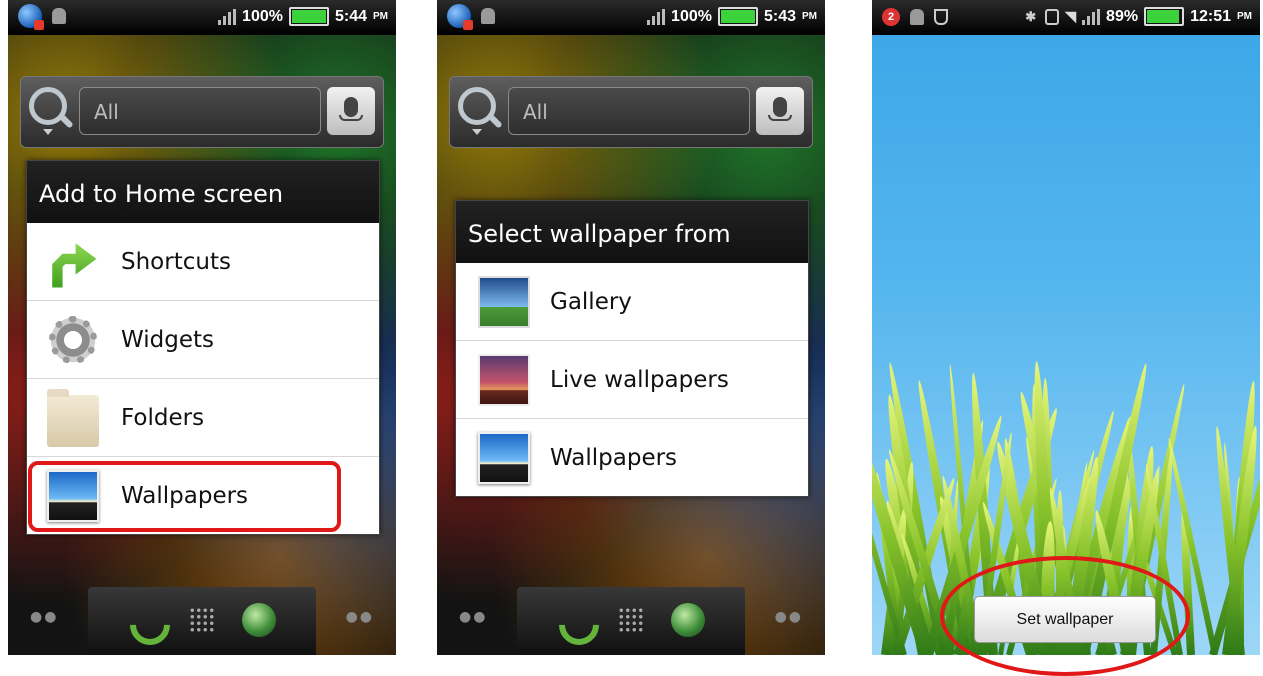  Describe the element at coordinates (502, 299) in the screenshot. I see `gallery-icon` at that location.